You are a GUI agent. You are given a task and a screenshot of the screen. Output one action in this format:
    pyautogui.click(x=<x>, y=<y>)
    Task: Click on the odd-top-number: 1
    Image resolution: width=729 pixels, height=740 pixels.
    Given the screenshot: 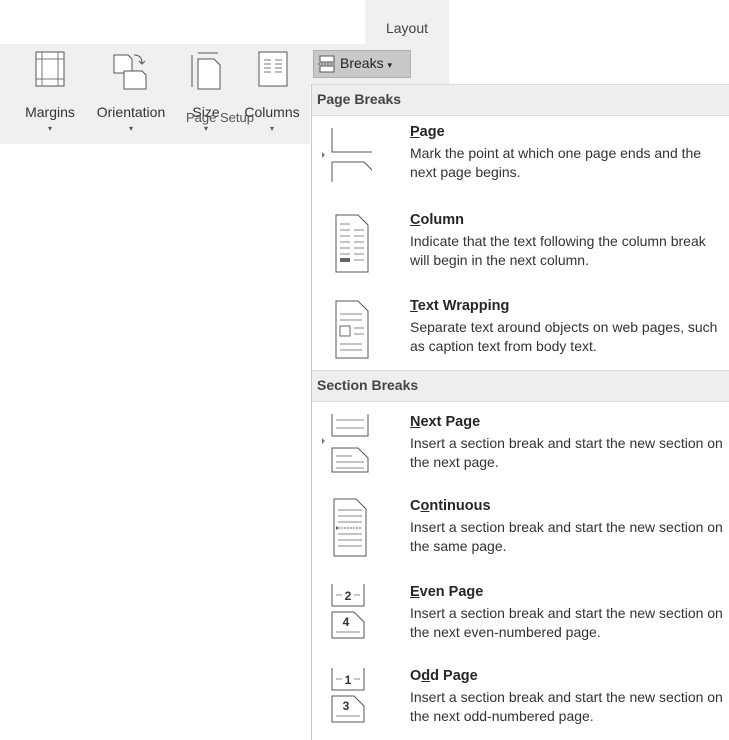 What is the action you would take?
    pyautogui.click(x=348, y=680)
    